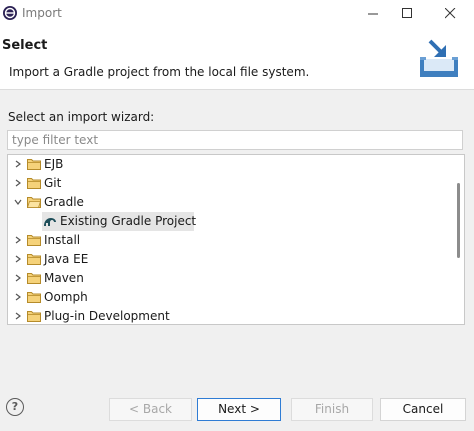  Describe the element at coordinates (228, 183) in the screenshot. I see `tree-item-git: Git` at that location.